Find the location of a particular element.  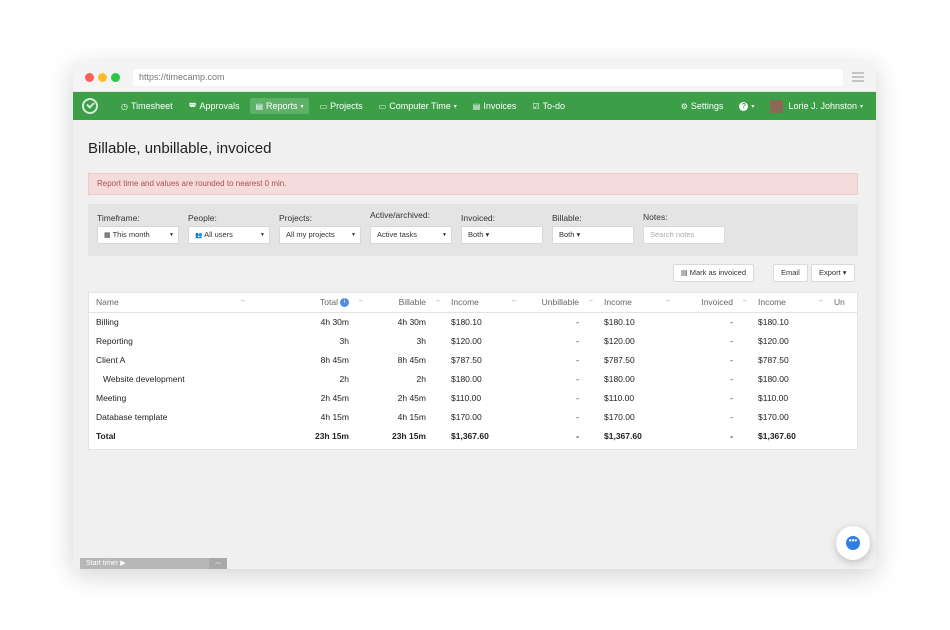

table-cell: Database template is located at coordinates (169, 416).